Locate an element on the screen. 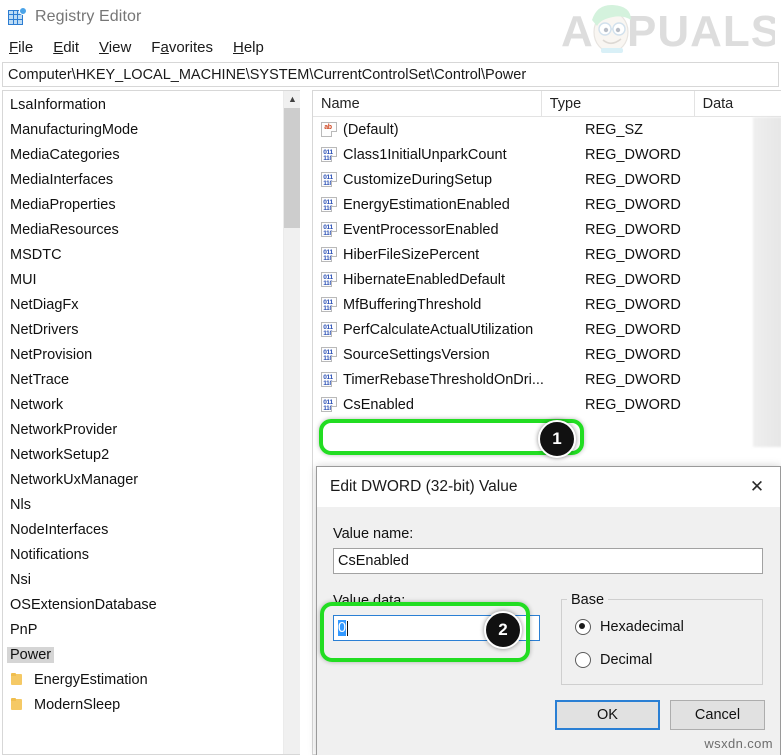  table-row: 011 110 HibernateEnabledDefault REG_DWORD is located at coordinates (547, 279).